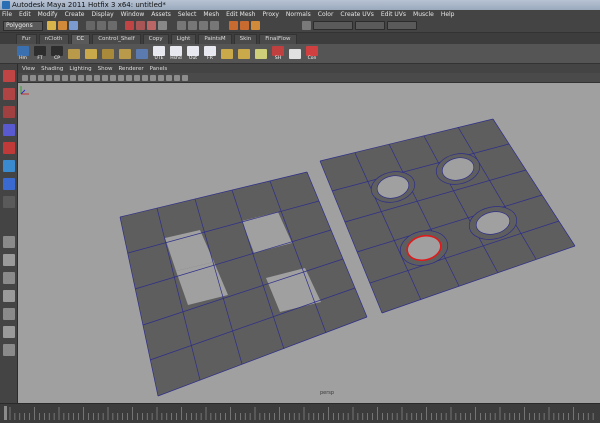 Image resolution: width=600 pixels, height=423 pixels. I want to click on uv-mask-icon, so click(162, 25).